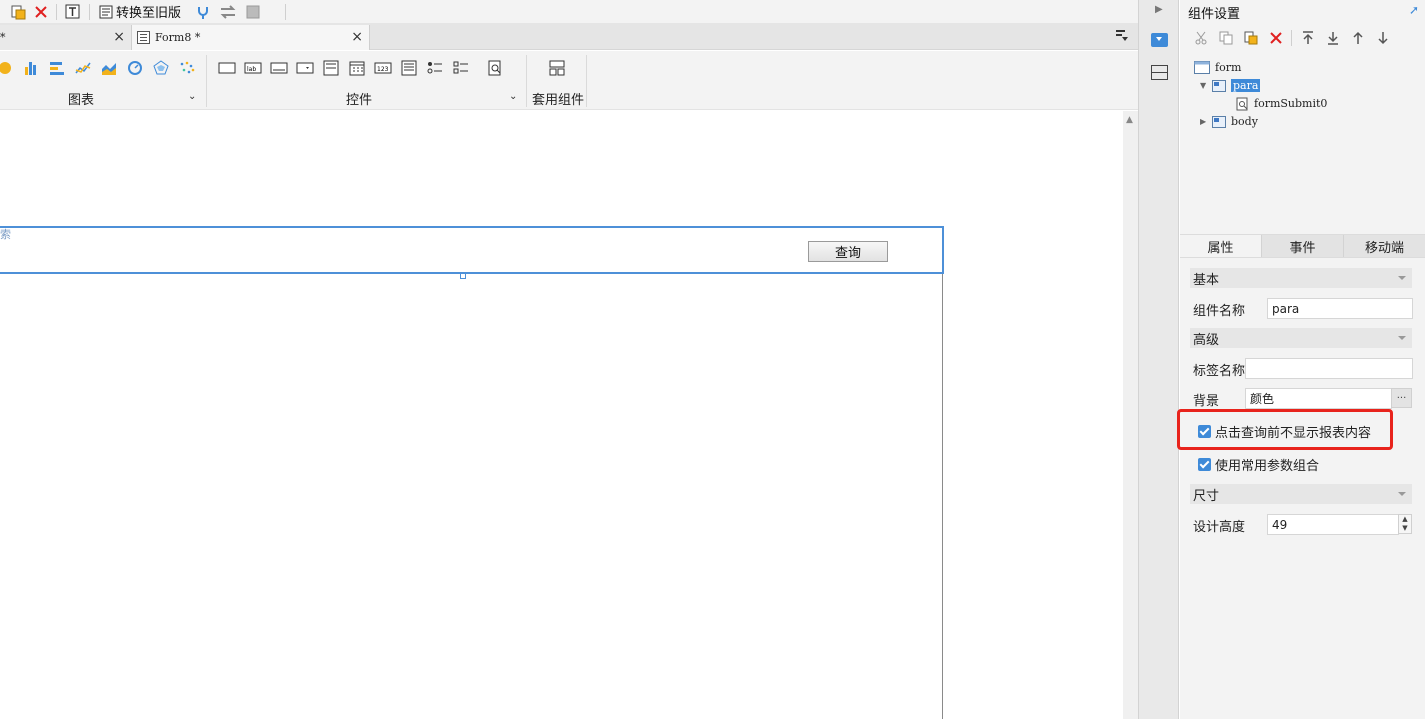 This screenshot has height=719, width=1425. Describe the element at coordinates (1301, 338) in the screenshot. I see `section-advanced: 高级` at that location.